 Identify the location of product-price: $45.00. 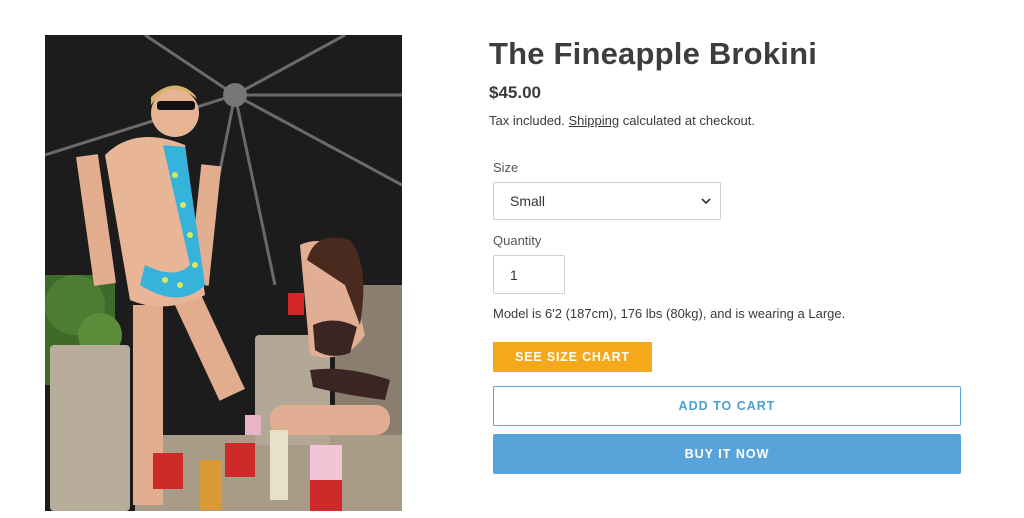
(515, 92).